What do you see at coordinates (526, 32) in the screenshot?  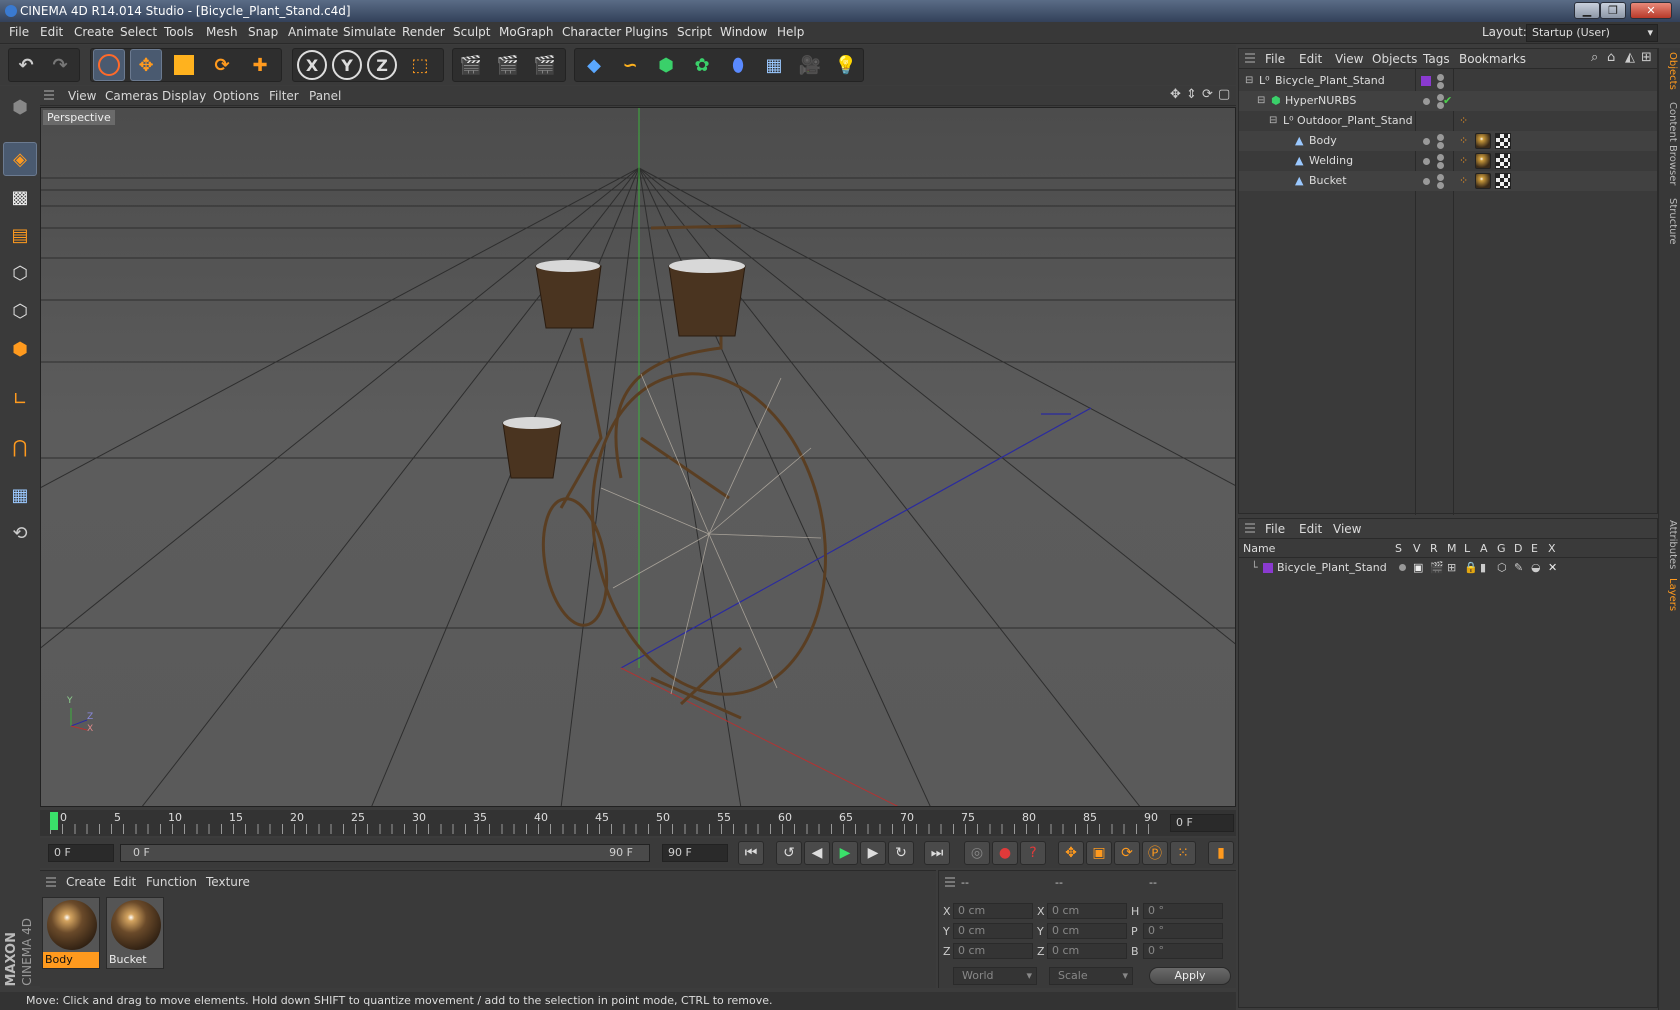 I see `menu-mograph: MoGraph` at bounding box center [526, 32].